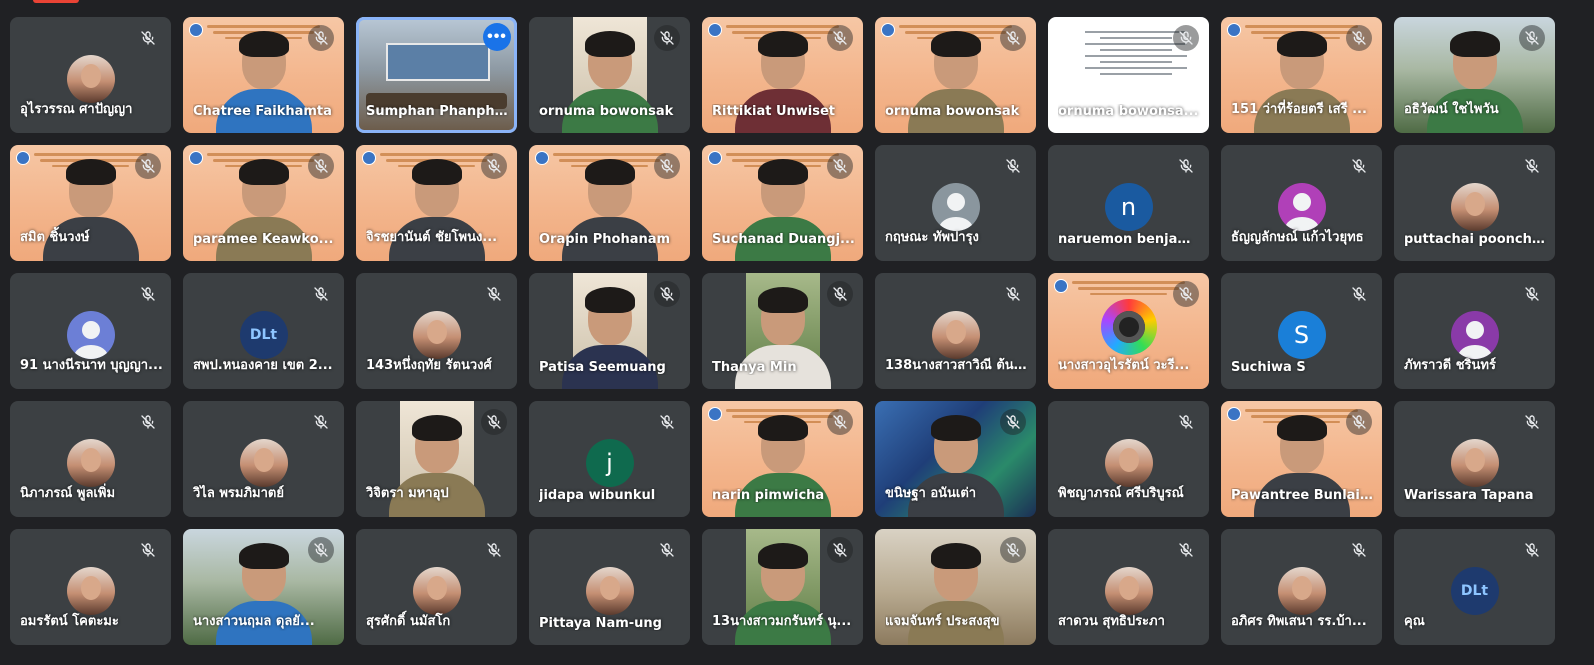 The height and width of the screenshot is (665, 1594). What do you see at coordinates (782, 459) in the screenshot?
I see `participant-tile: narin pimwicha` at bounding box center [782, 459].